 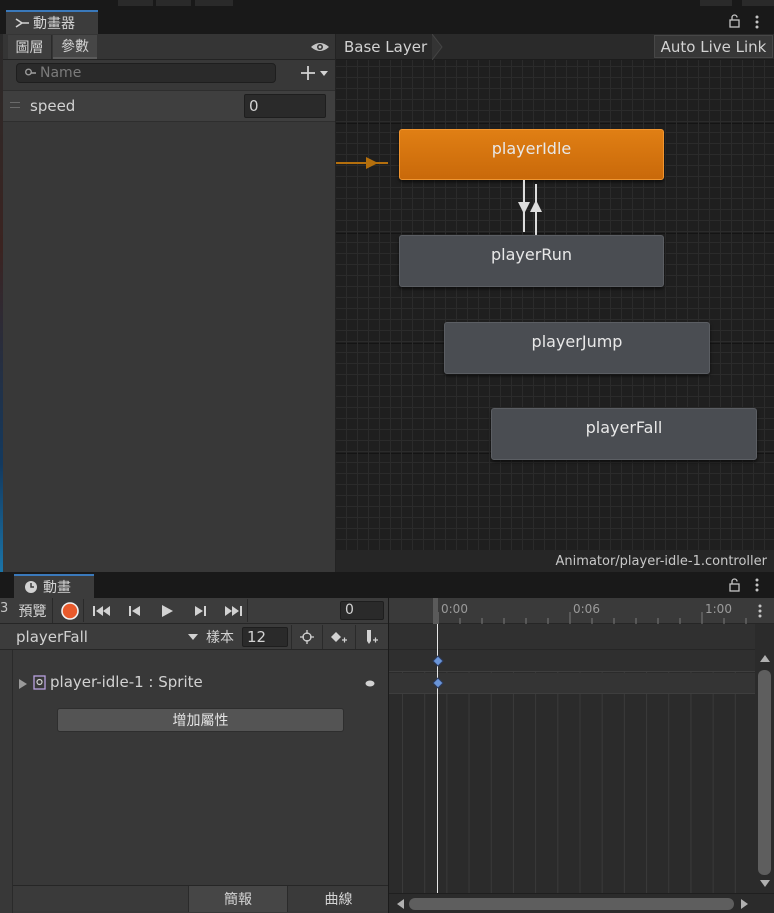 What do you see at coordinates (437, 47) in the screenshot?
I see `breadcrumb-arrow-icon` at bounding box center [437, 47].